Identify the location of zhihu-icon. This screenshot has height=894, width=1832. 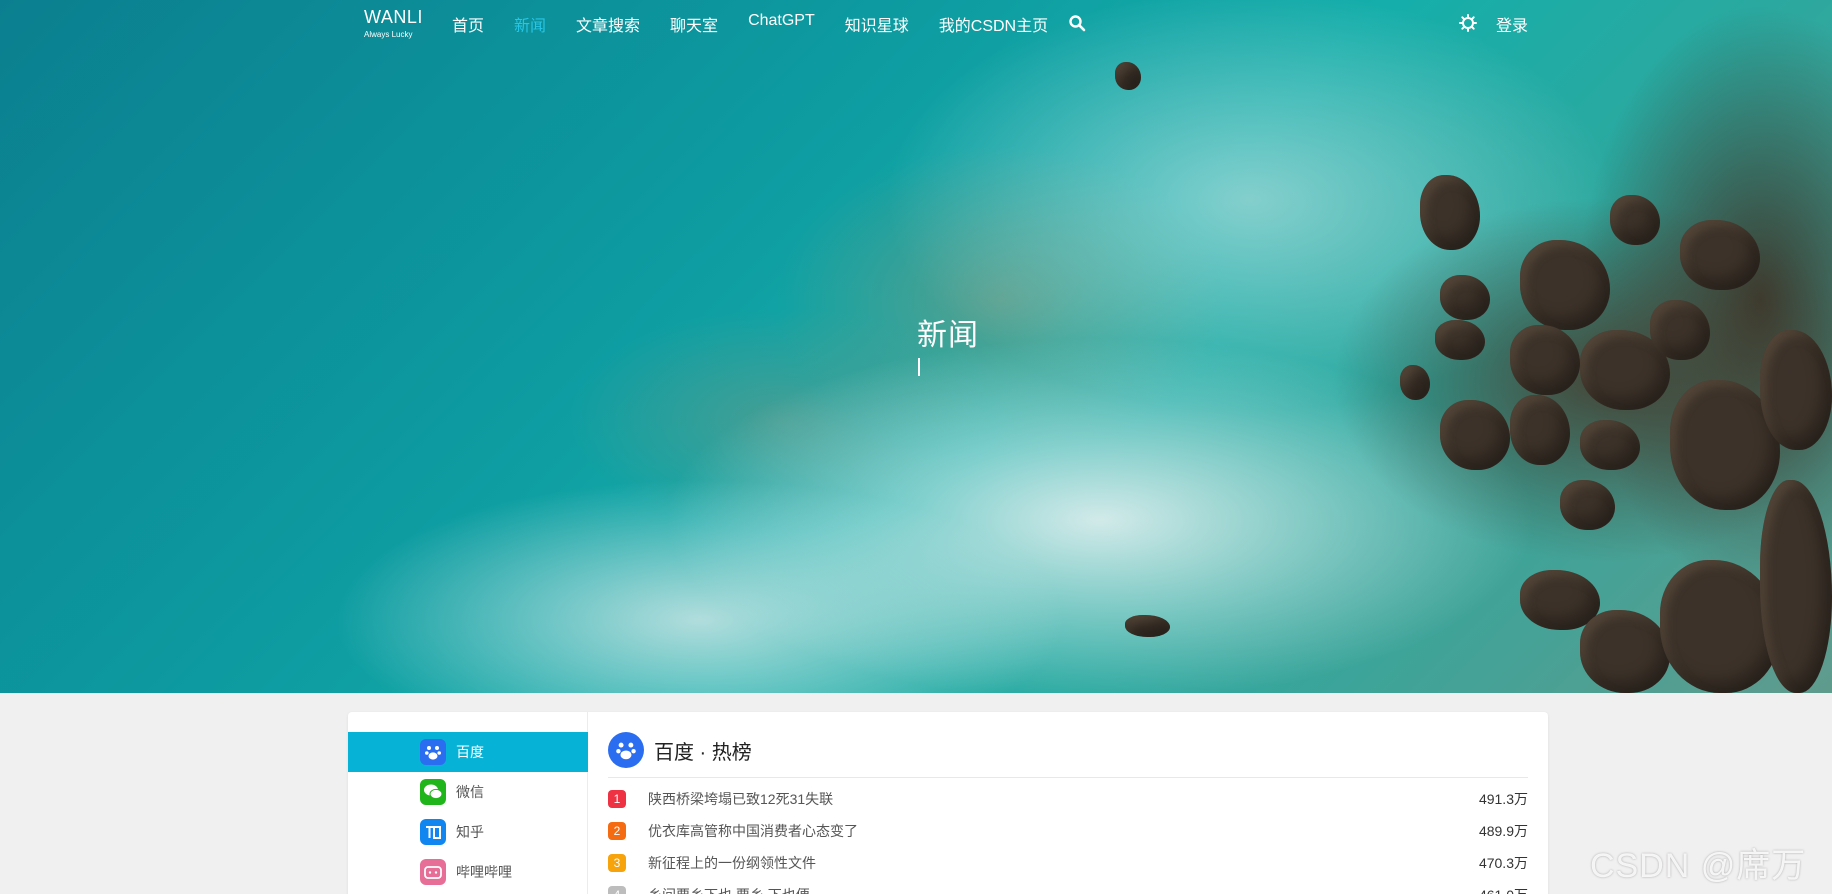
(433, 832).